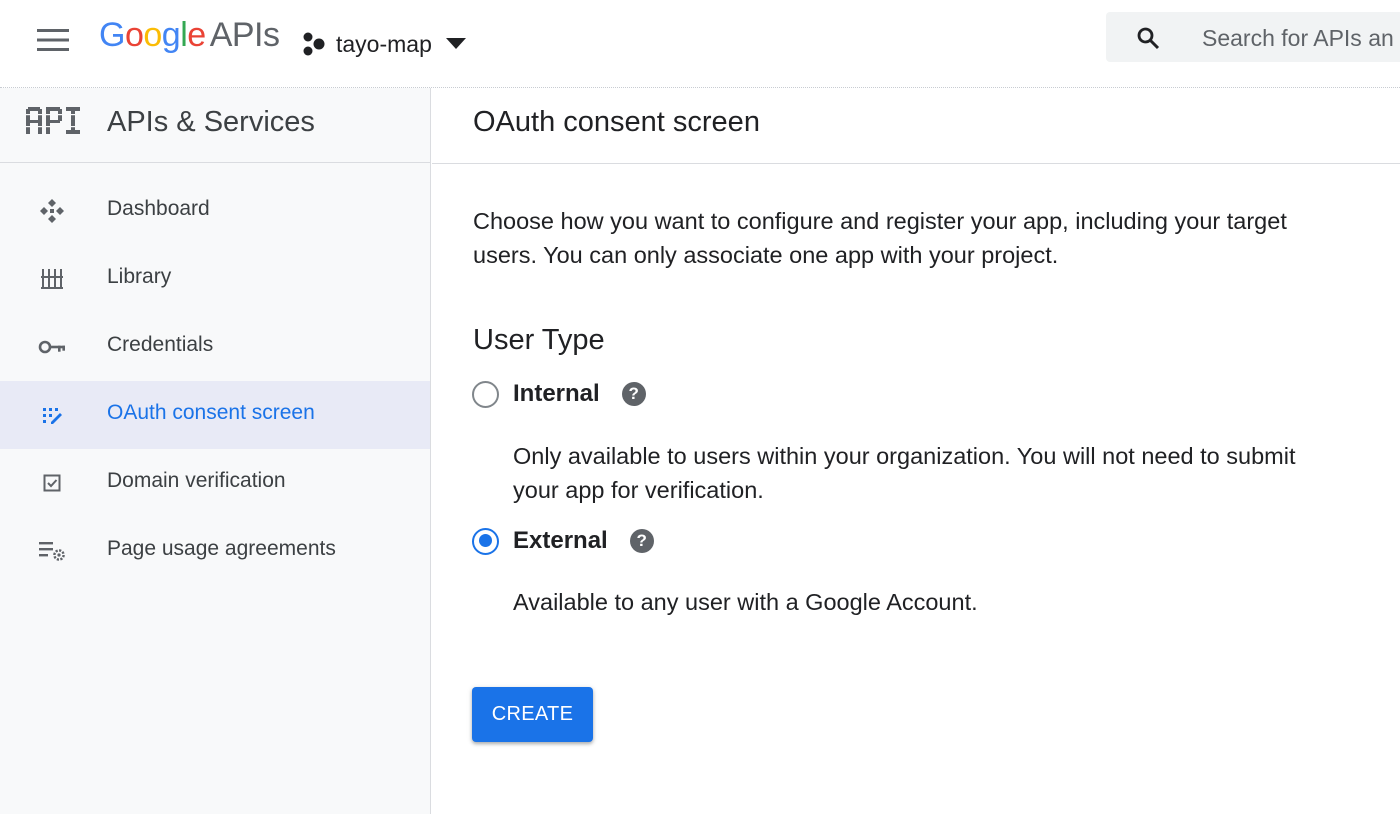 This screenshot has width=1400, height=814. Describe the element at coordinates (485, 394) in the screenshot. I see `radio-internal` at that location.